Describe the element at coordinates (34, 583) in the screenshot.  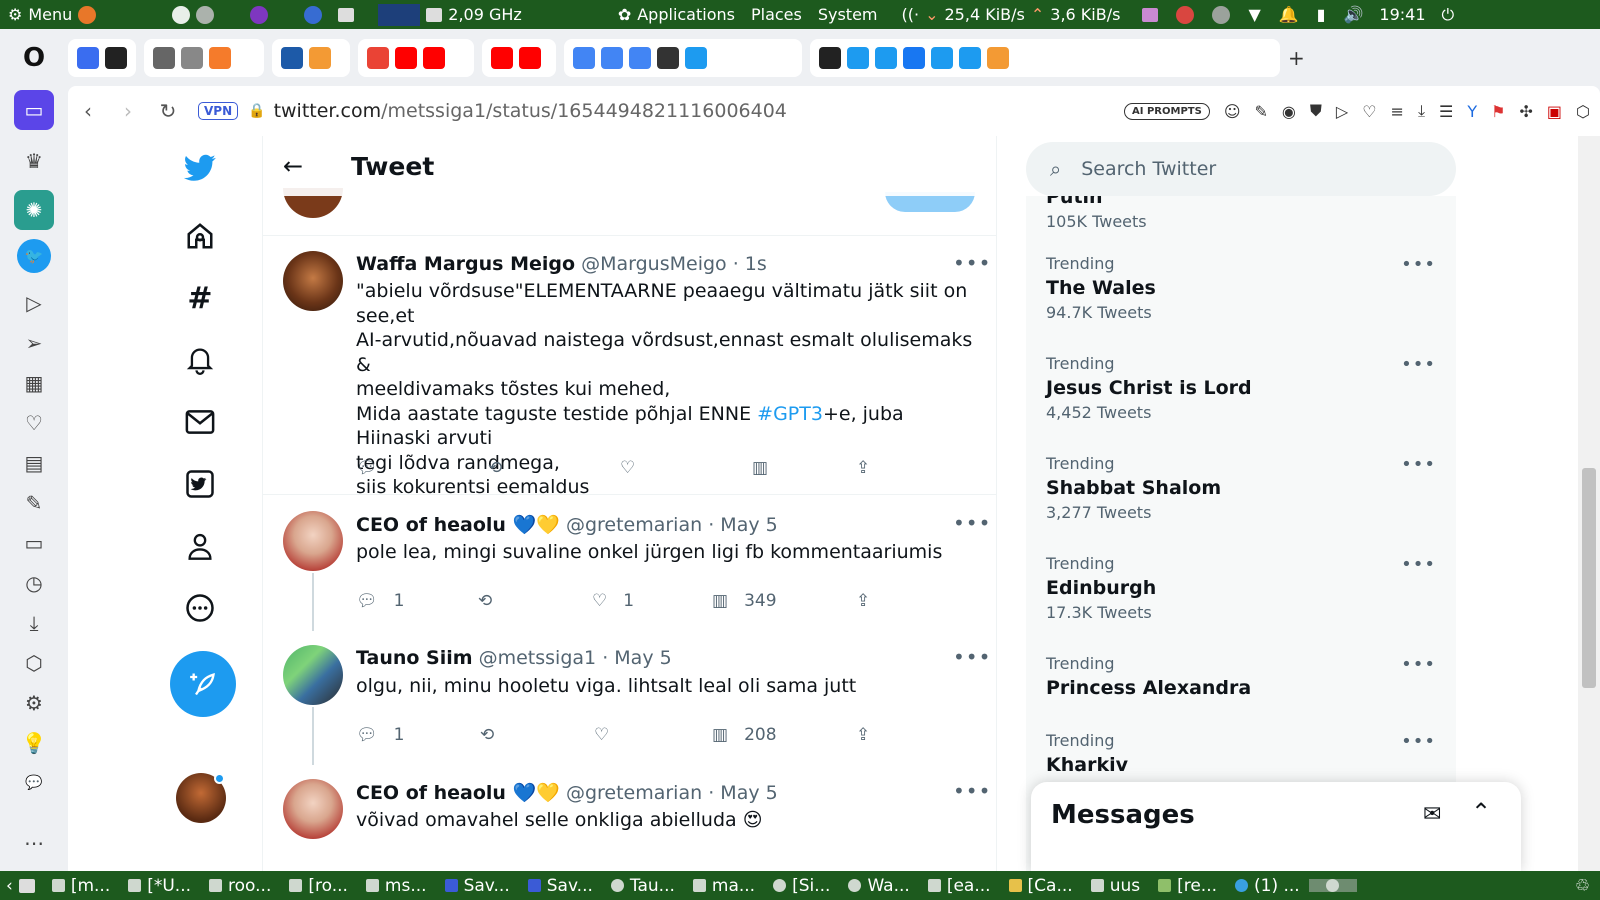
I see `history-icon: ◷` at that location.